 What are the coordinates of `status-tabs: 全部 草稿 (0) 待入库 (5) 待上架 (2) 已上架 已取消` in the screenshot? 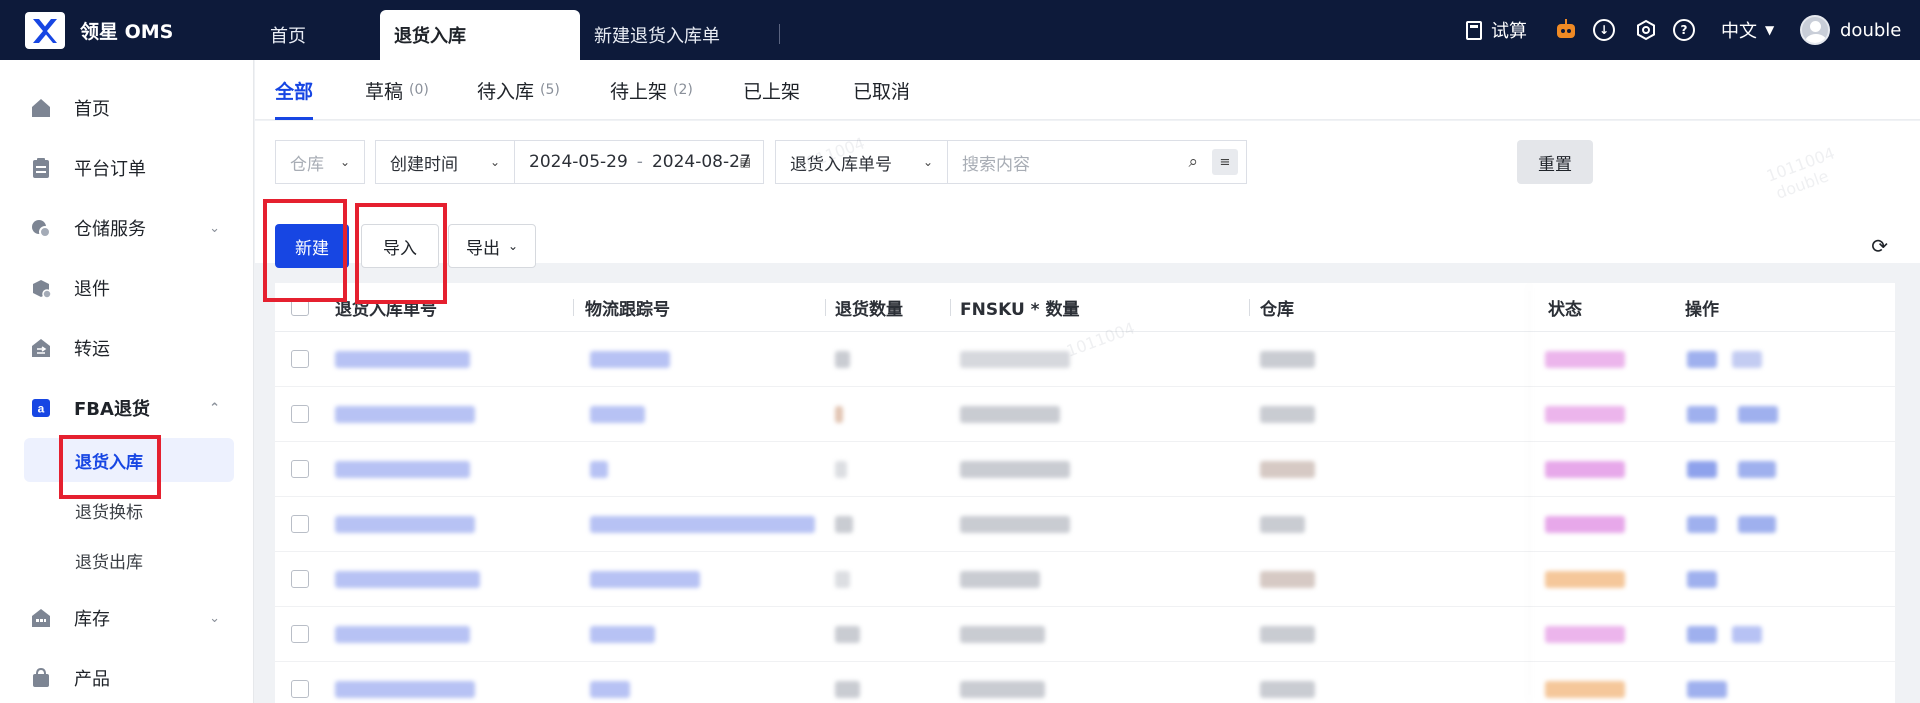 It's located at (1087, 90).